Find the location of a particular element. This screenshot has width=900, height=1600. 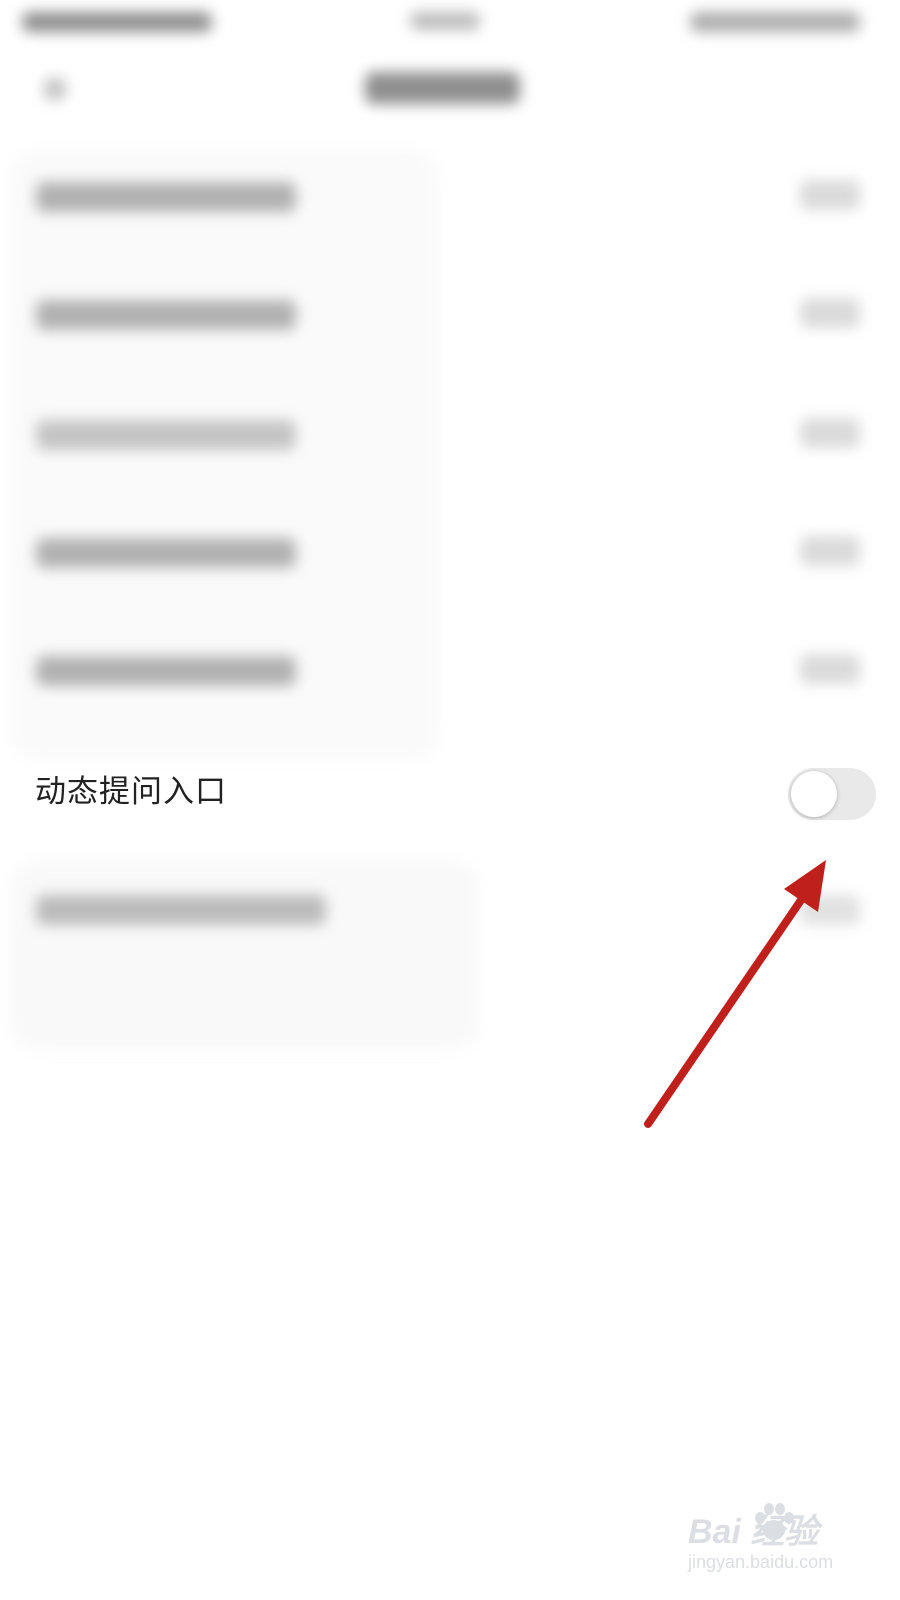

dynamic-question-entry-row: 动态提问入口 is located at coordinates (450, 792).